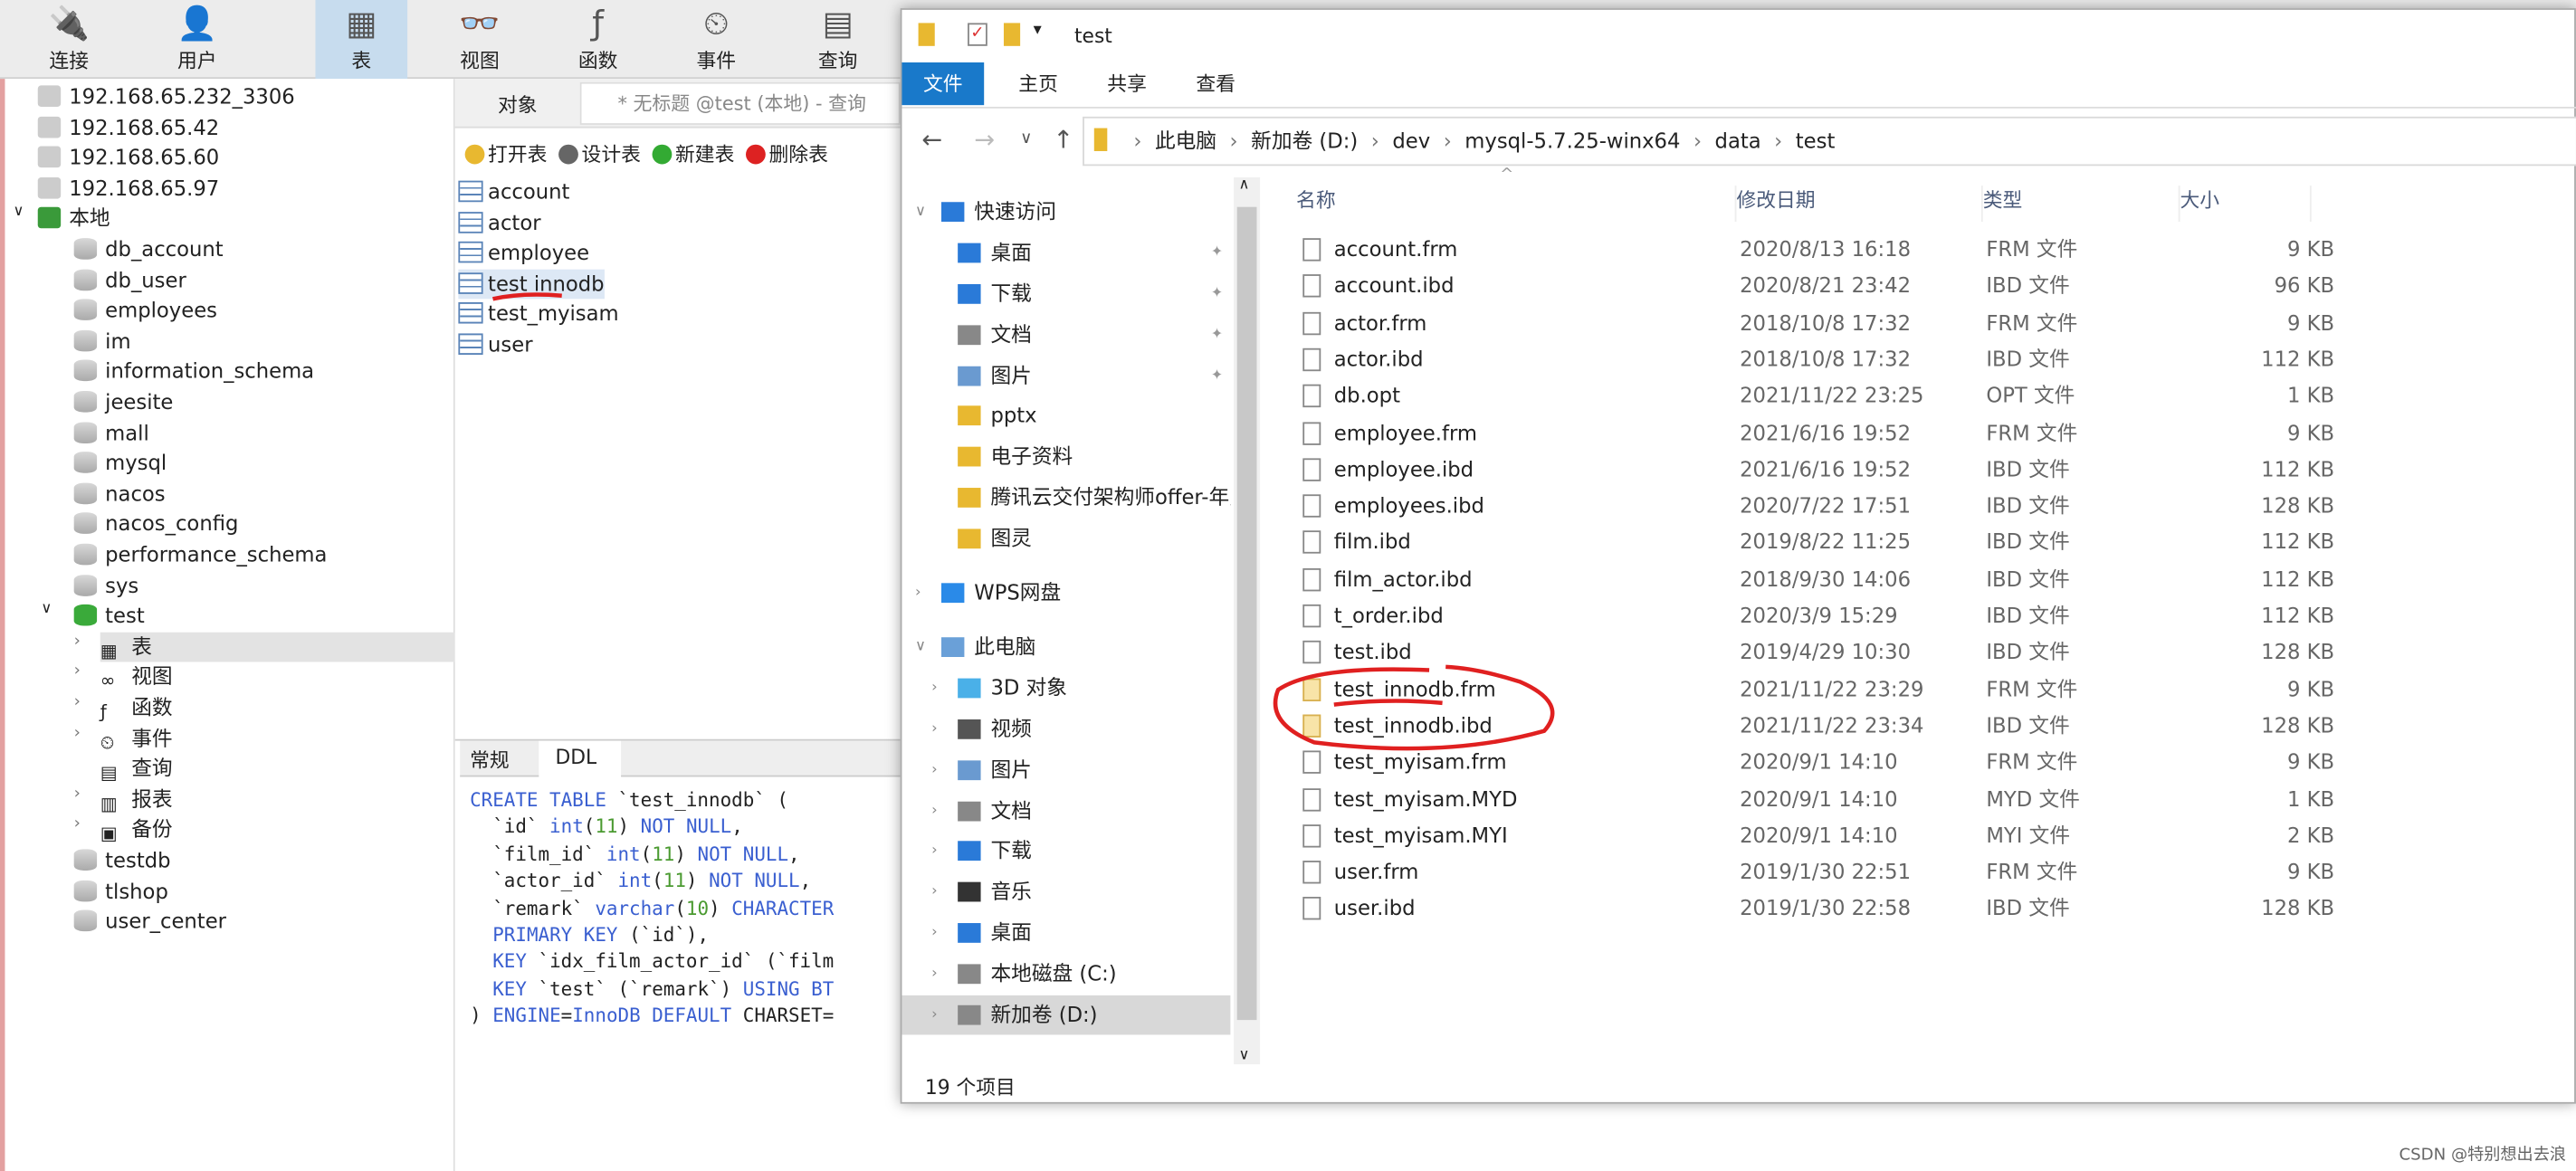  What do you see at coordinates (2483, 1155) in the screenshot?
I see `watermark: CSDN @特别想出去浪` at bounding box center [2483, 1155].